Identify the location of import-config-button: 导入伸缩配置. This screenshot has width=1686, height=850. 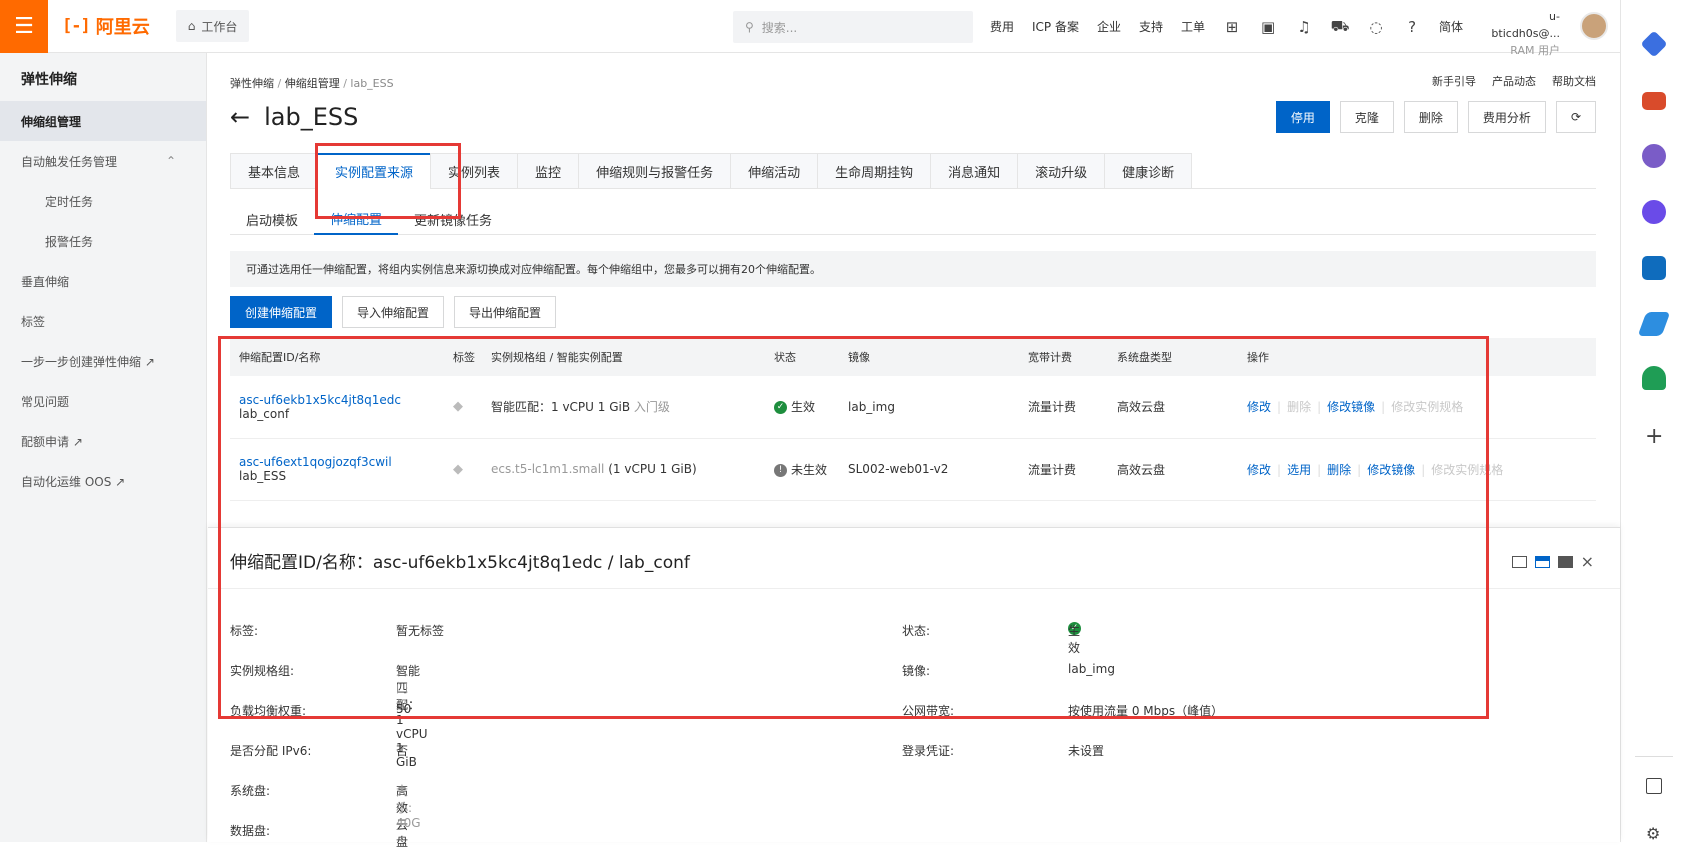
(393, 312).